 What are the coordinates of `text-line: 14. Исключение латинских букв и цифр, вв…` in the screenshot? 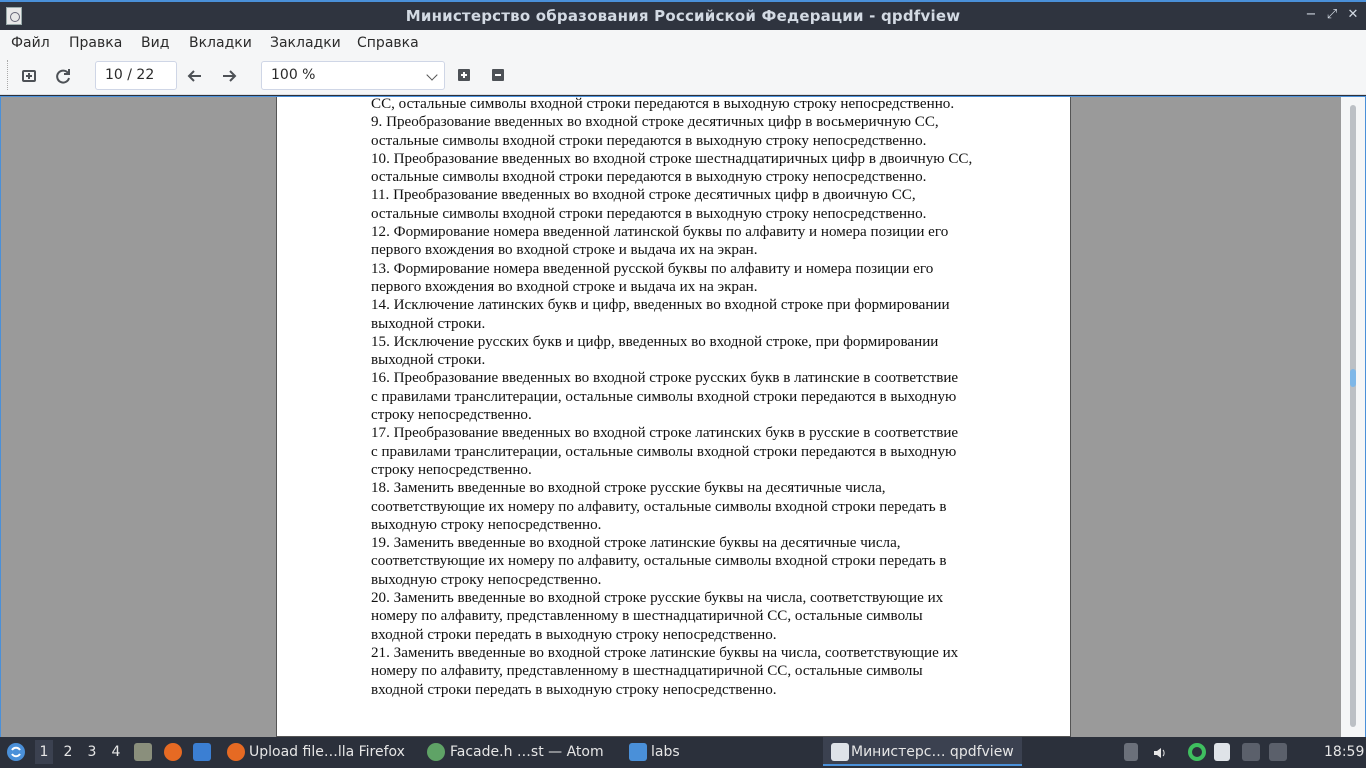 It's located at (660, 305).